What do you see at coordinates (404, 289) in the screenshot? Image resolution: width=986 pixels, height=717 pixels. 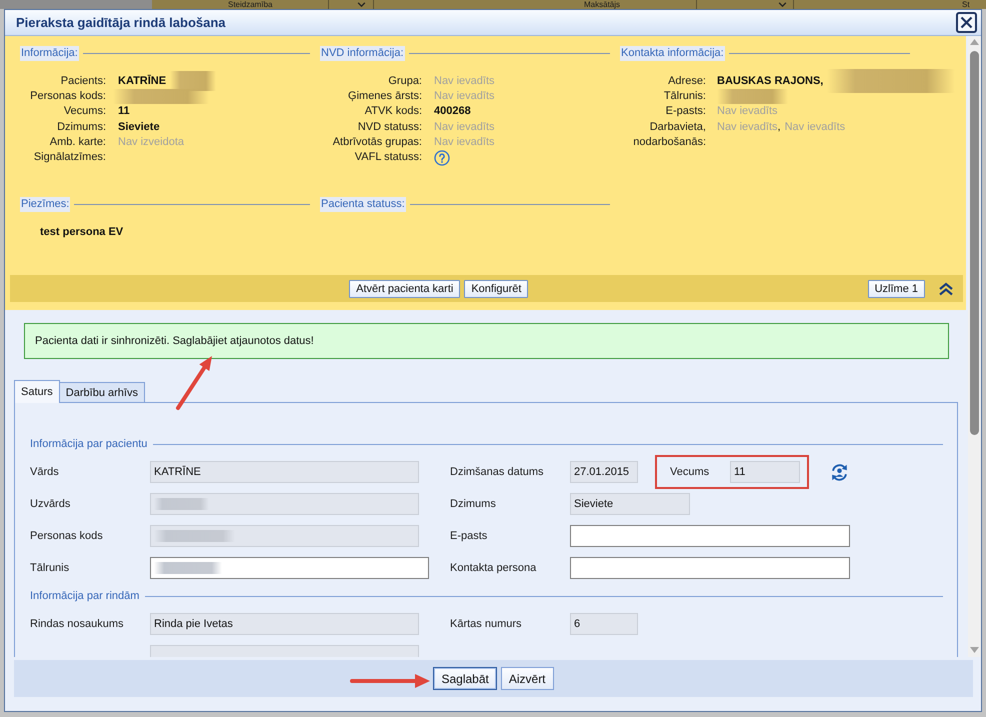 I see `action-button: Atvērt pacienta karti` at bounding box center [404, 289].